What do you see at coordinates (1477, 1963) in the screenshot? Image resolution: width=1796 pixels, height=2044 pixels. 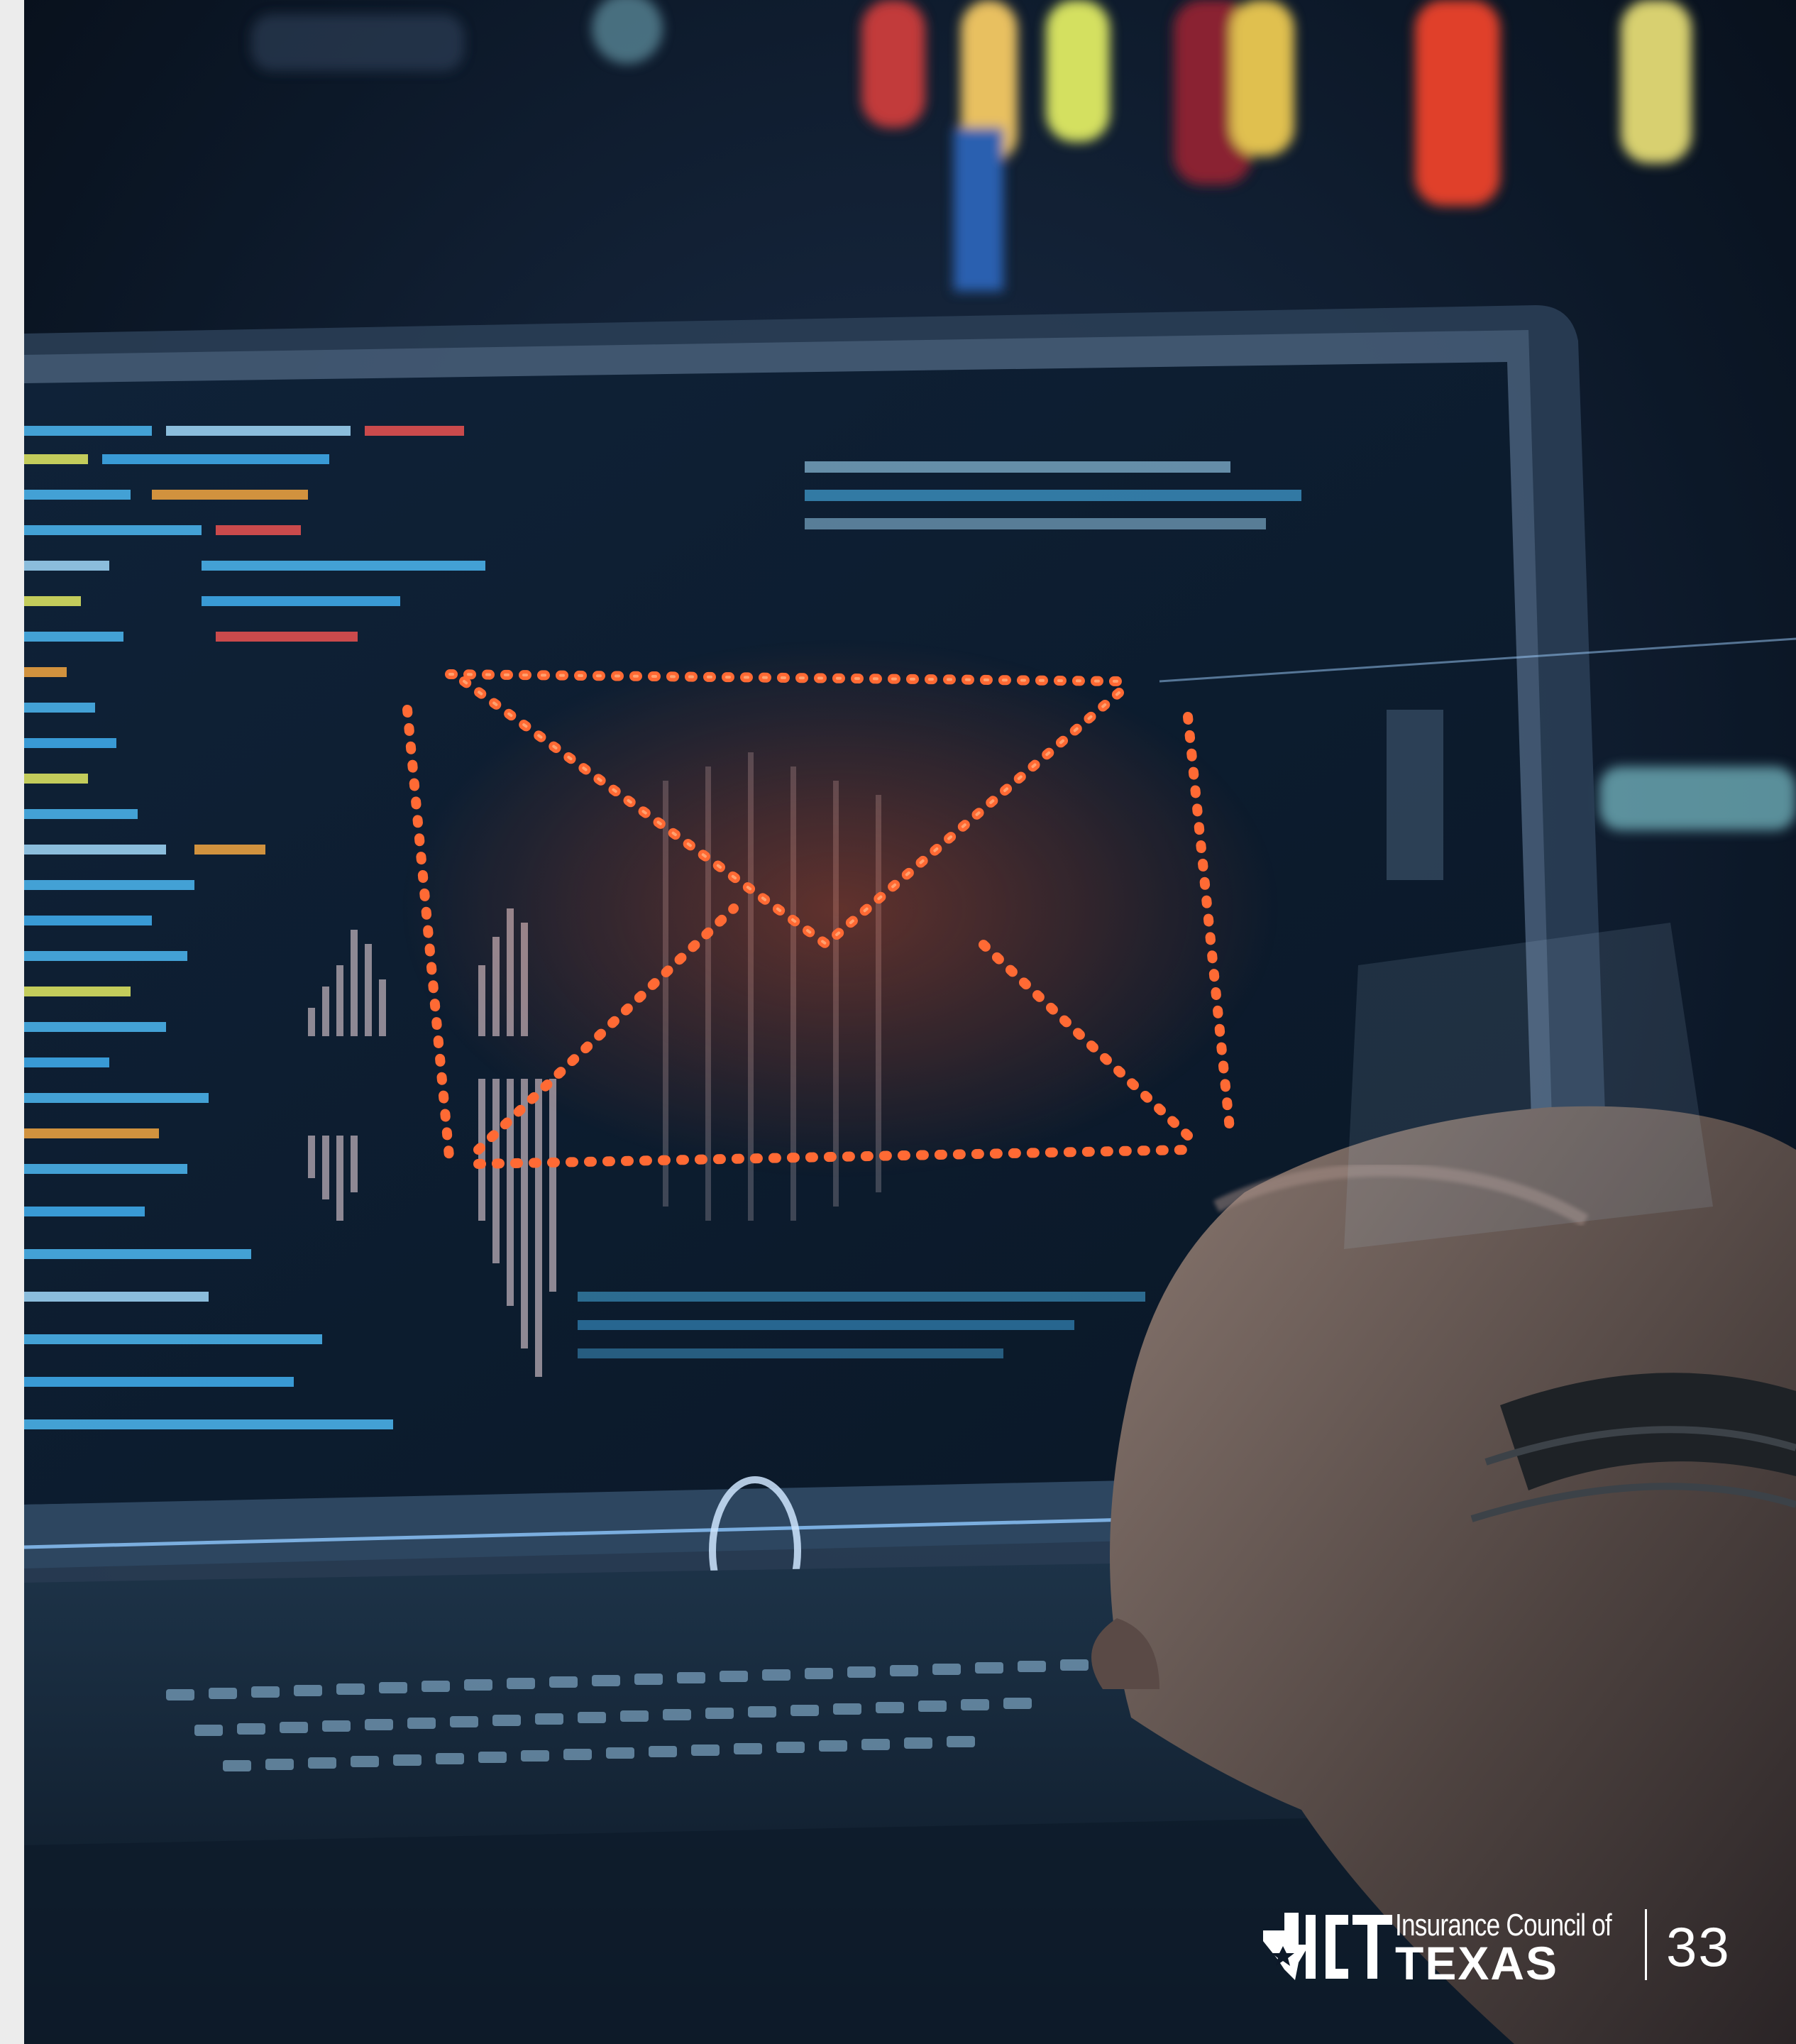 I see `logo-text-large: TEXAS` at bounding box center [1477, 1963].